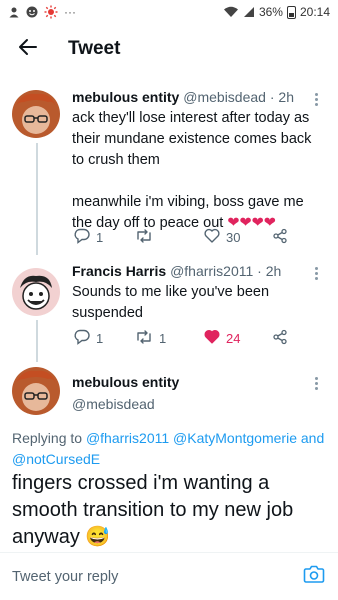  I want to click on status-right: 36% 20:14, so click(276, 12).